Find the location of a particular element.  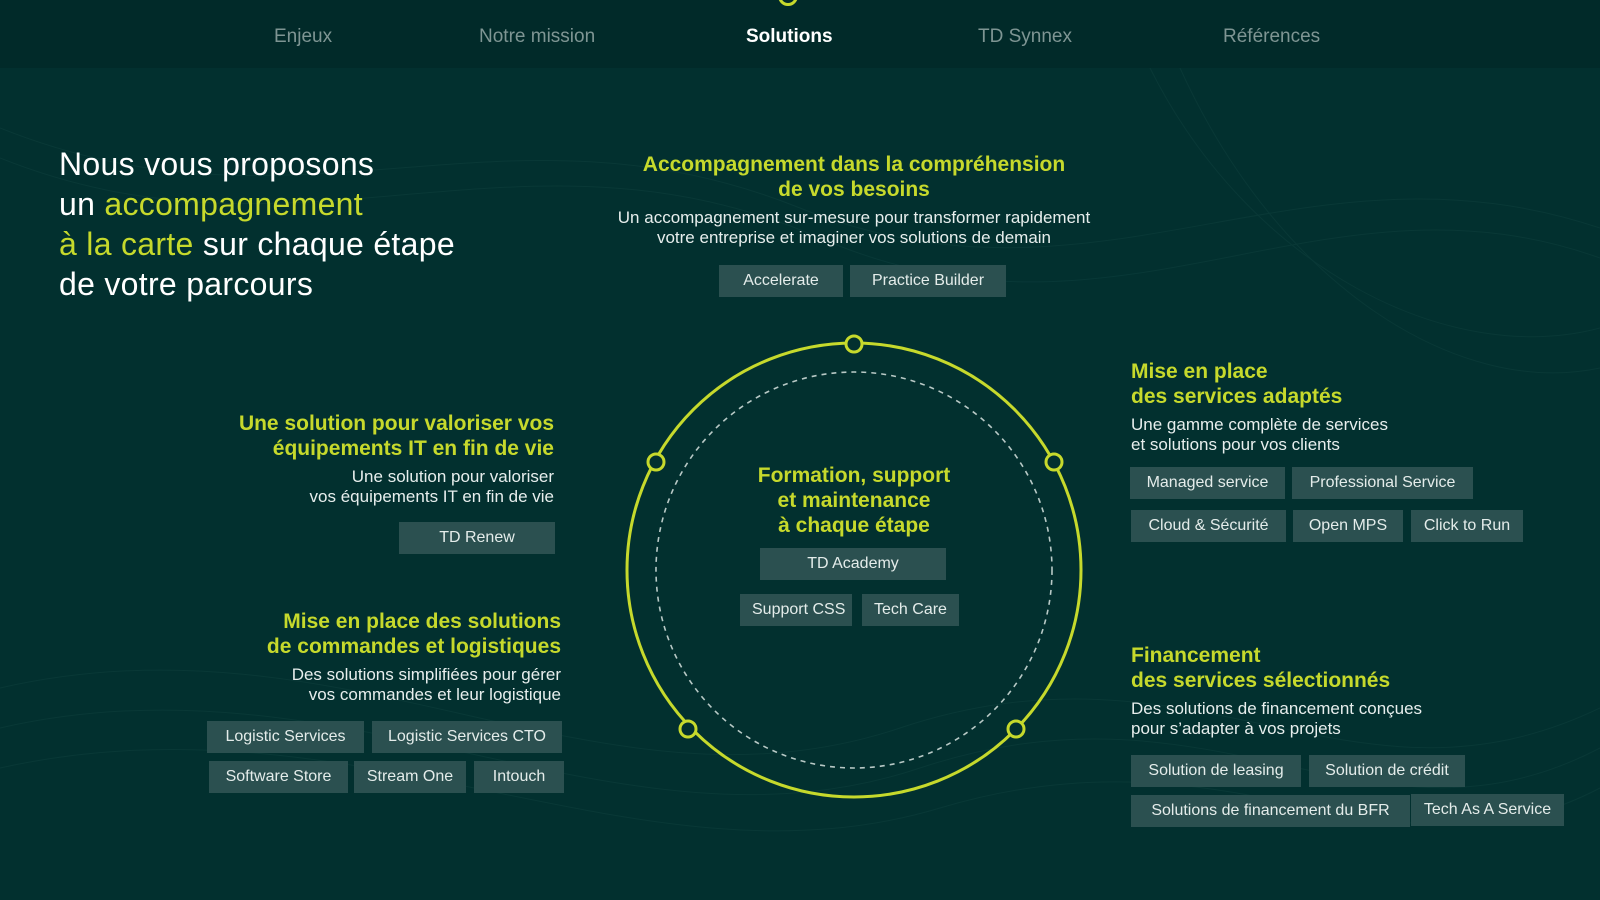

tag-practice-builder: Practice Builder is located at coordinates (928, 281).